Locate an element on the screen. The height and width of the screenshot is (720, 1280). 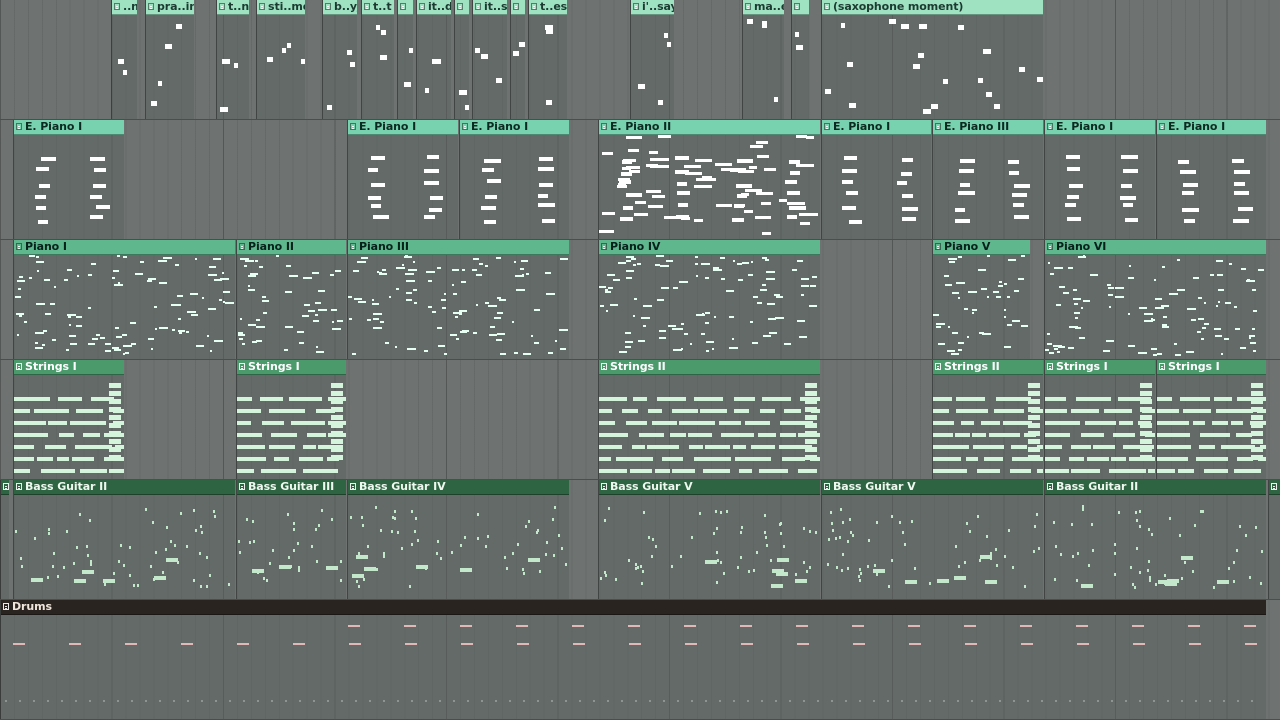
clip-header: Bass Guitar II is located at coordinates (1155, 487).